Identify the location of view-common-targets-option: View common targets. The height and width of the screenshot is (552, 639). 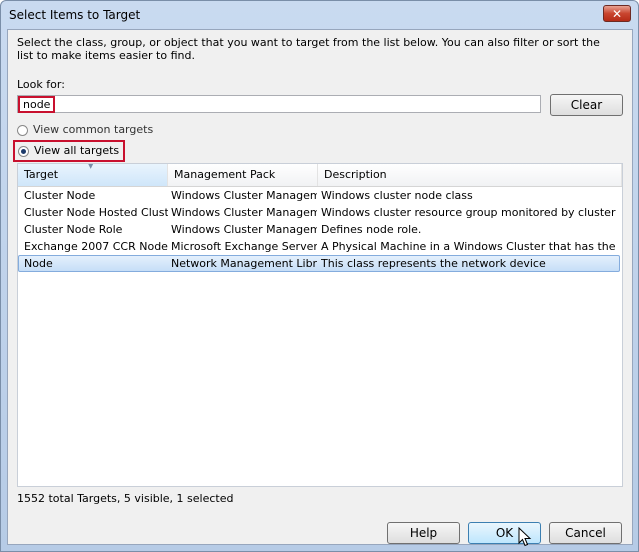
(85, 130).